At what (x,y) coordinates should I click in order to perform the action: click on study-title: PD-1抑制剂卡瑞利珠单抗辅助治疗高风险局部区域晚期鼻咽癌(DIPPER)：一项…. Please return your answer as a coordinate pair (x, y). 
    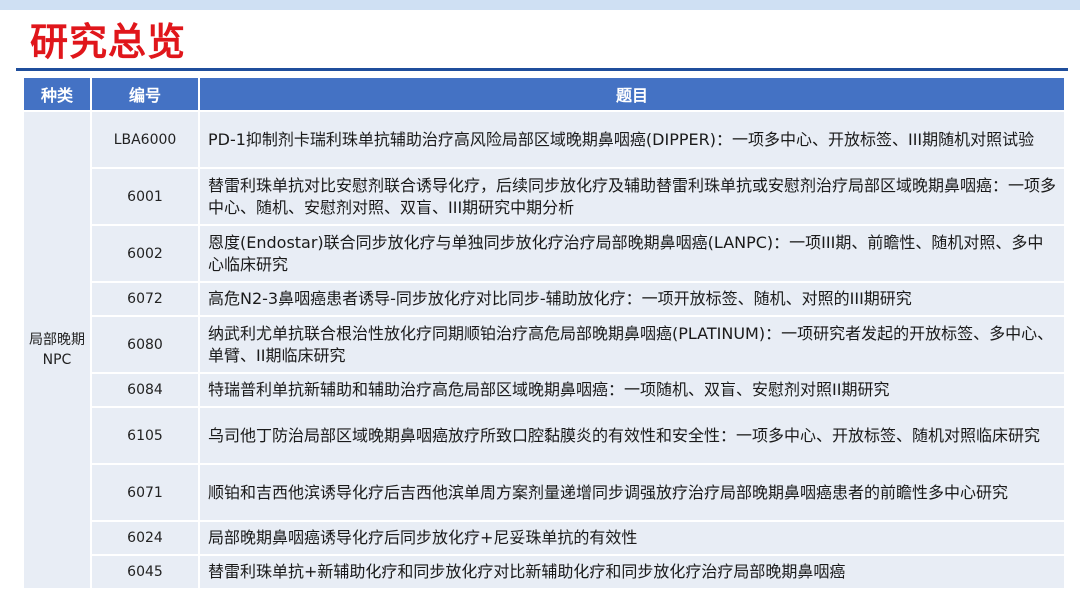
    Looking at the image, I should click on (632, 139).